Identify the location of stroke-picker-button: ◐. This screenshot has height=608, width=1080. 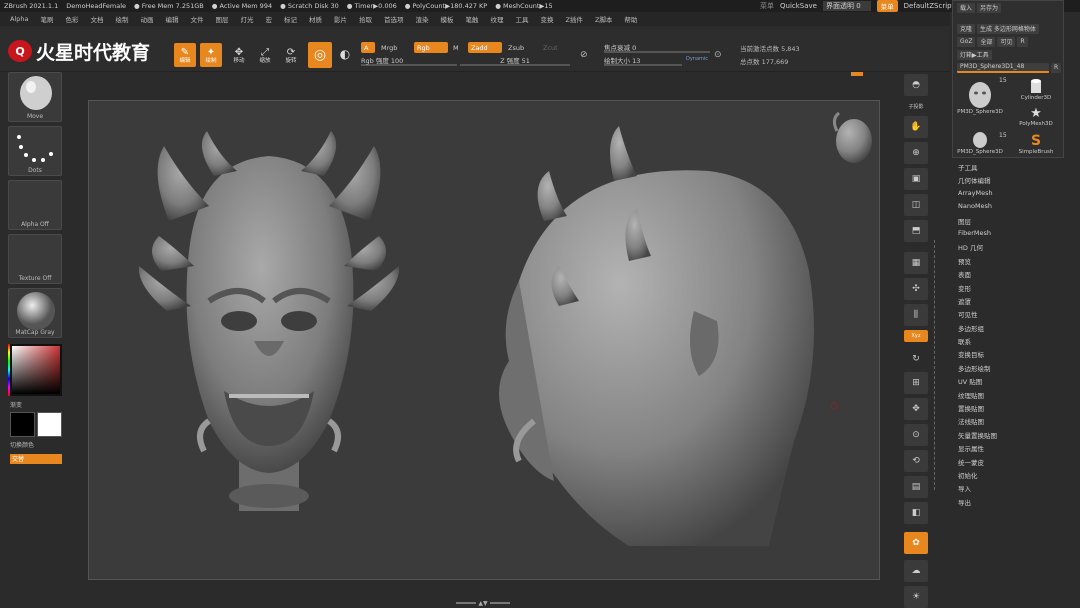
(345, 54).